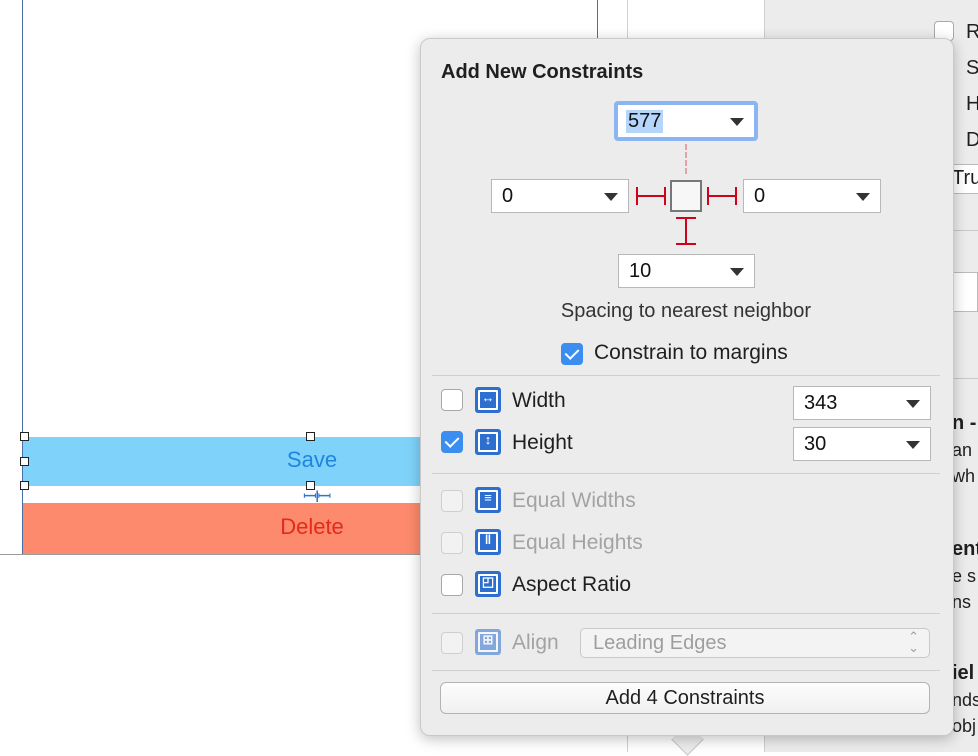 This screenshot has width=978, height=756. What do you see at coordinates (972, 140) in the screenshot?
I see `inspector-check-label-4: D` at bounding box center [972, 140].